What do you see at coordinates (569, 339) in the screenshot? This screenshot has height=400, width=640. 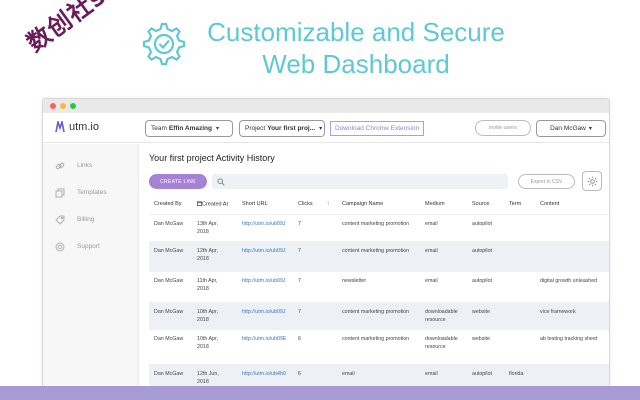 I see `cell-content: ab testing tracking sheet` at bounding box center [569, 339].